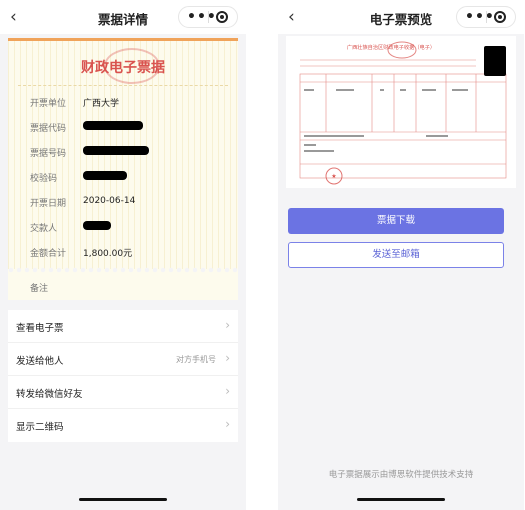  Describe the element at coordinates (123, 85) in the screenshot. I see `card-divider` at that location.